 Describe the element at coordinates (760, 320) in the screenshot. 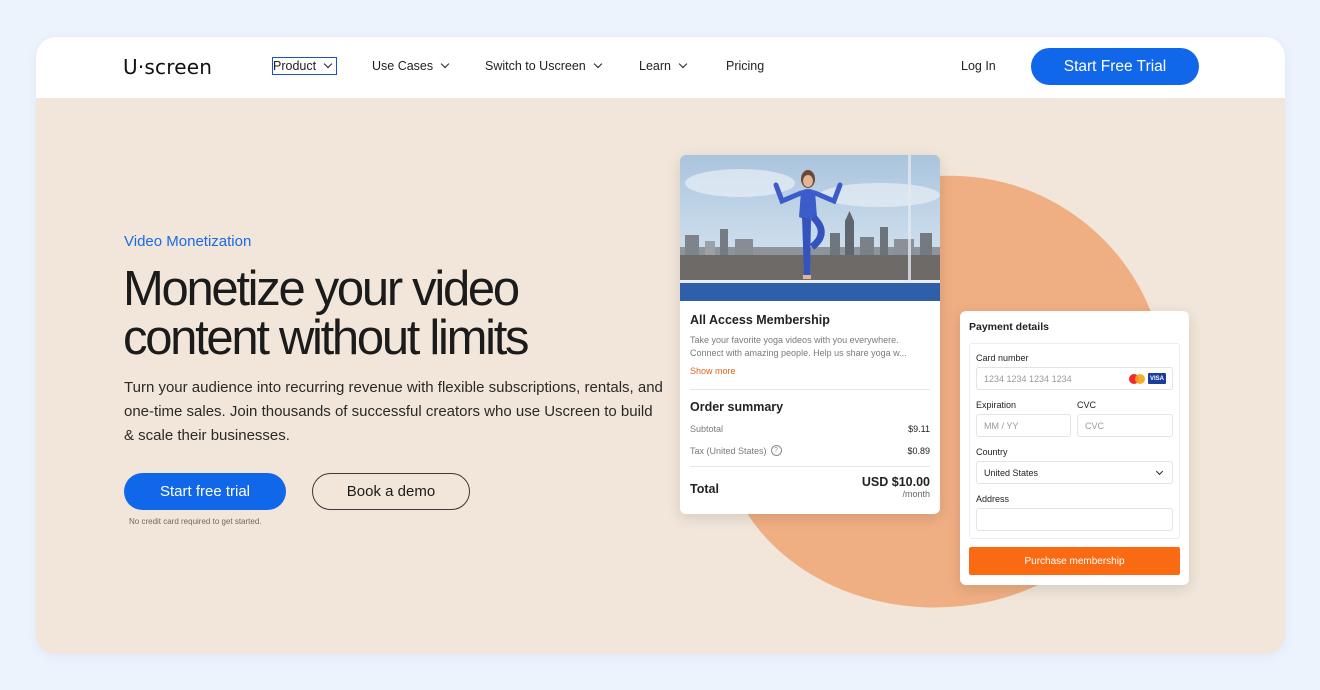

I see `membership-title: All Access Membership` at that location.